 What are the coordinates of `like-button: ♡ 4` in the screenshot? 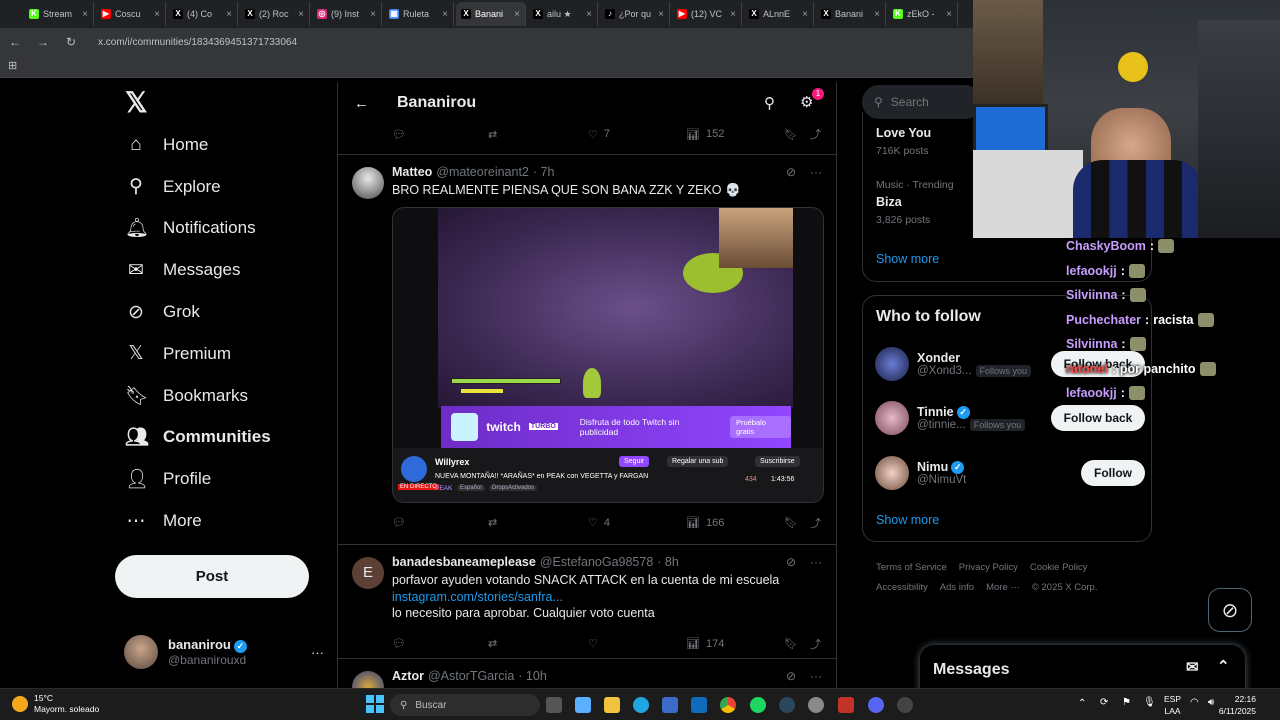 It's located at (599, 523).